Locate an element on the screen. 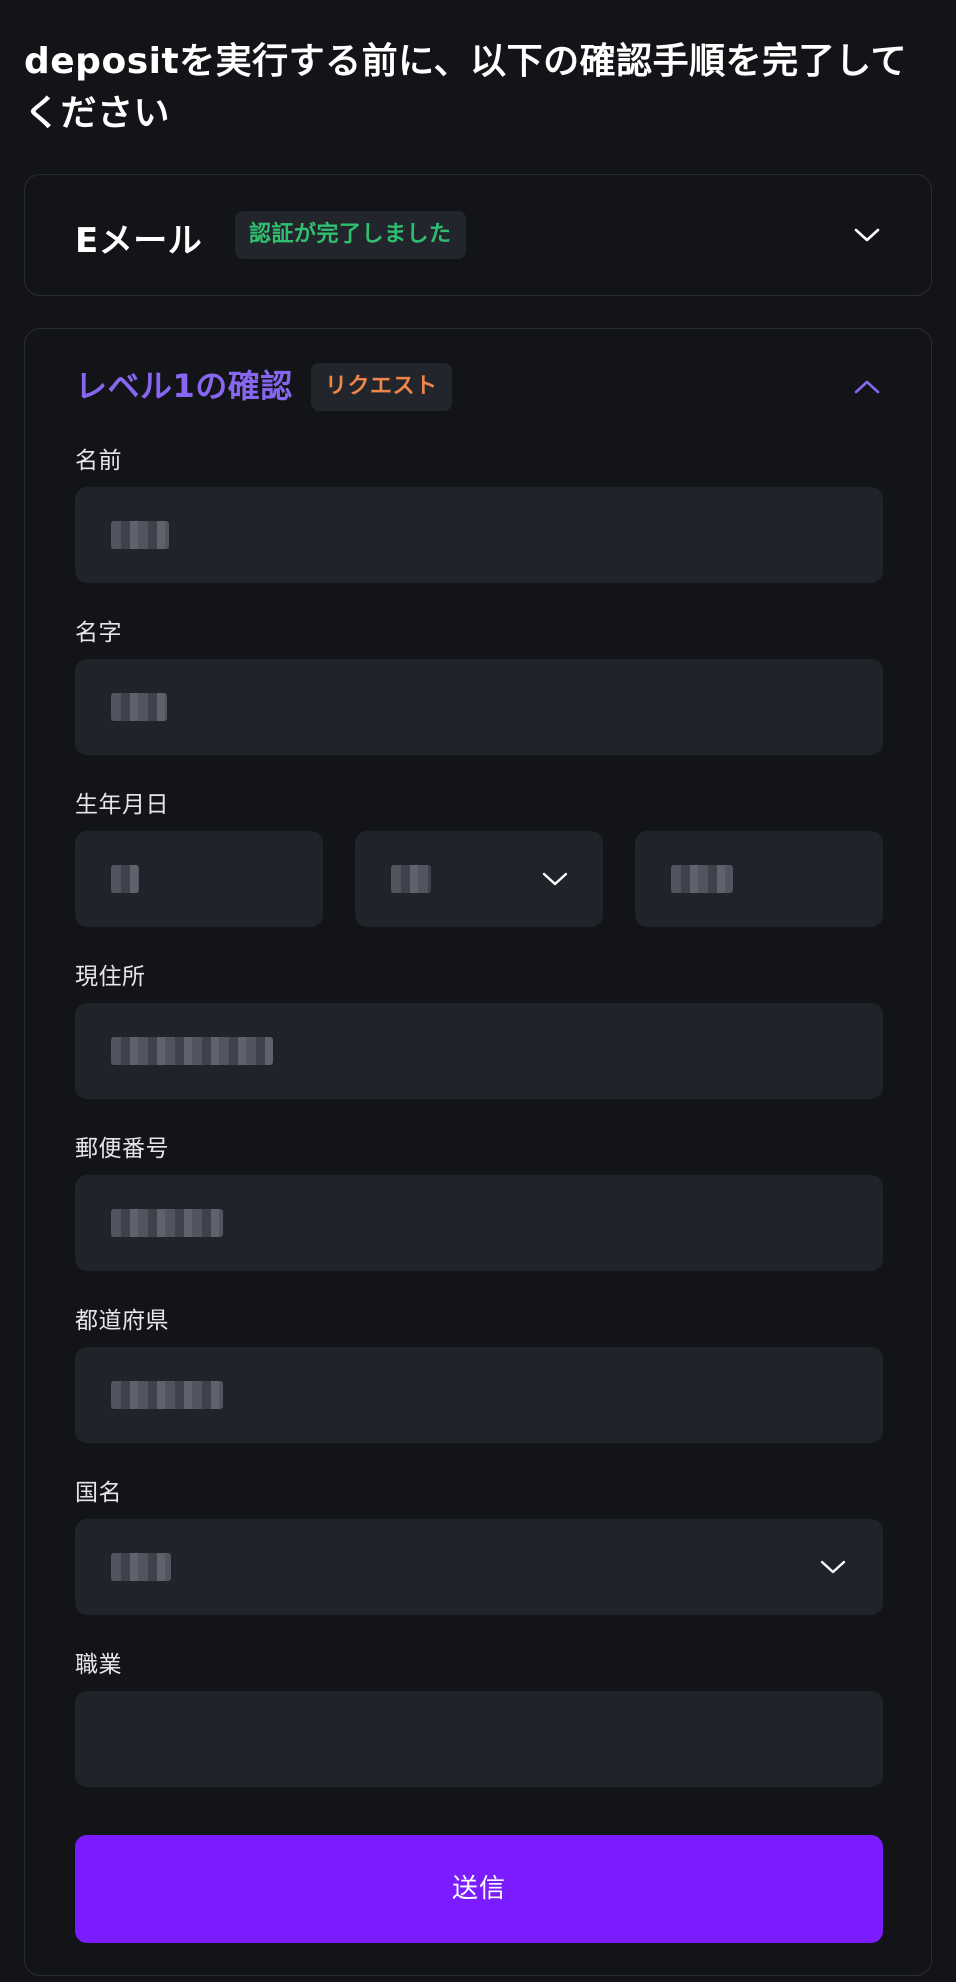 The image size is (956, 1982). birth-day-input is located at coordinates (199, 879).